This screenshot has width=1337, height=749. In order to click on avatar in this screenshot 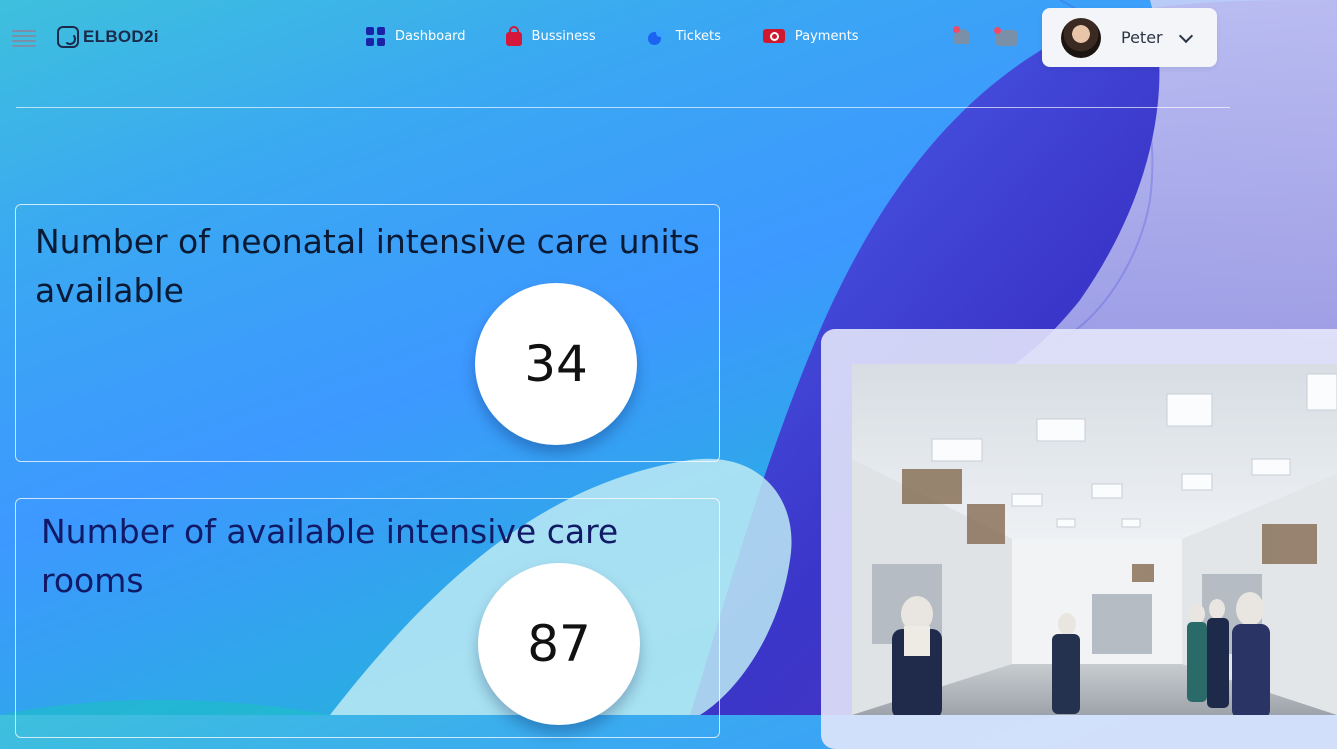, I will do `click(1081, 37)`.